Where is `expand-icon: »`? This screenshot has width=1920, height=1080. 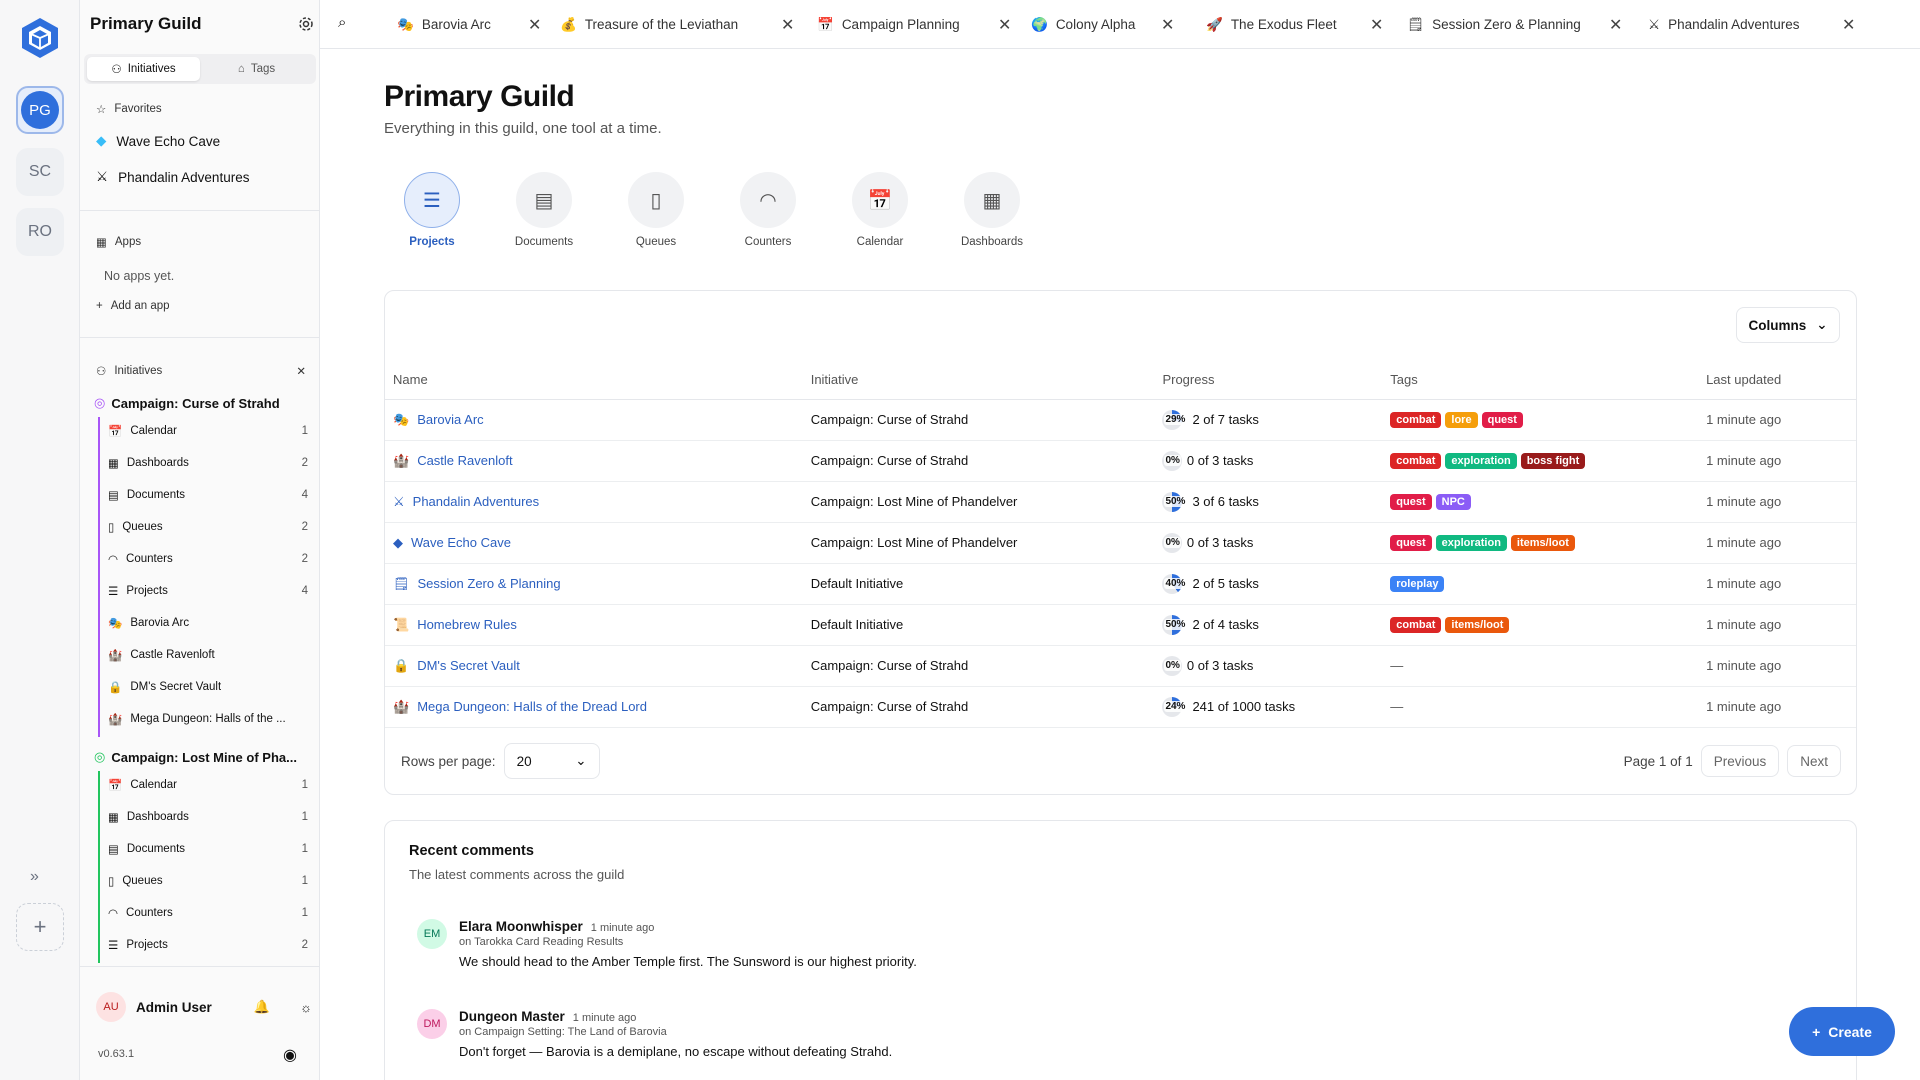 expand-icon: » is located at coordinates (34, 877).